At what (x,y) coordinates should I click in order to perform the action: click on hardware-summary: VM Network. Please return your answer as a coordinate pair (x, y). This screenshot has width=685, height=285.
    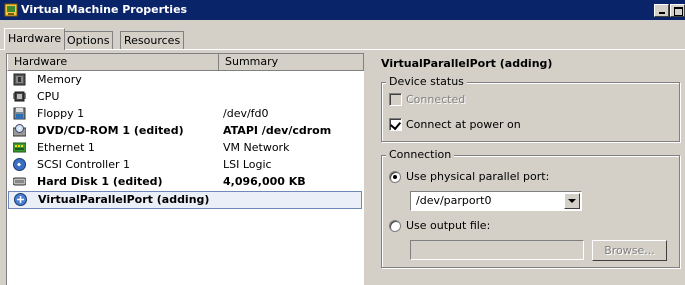
    Looking at the image, I should click on (256, 147).